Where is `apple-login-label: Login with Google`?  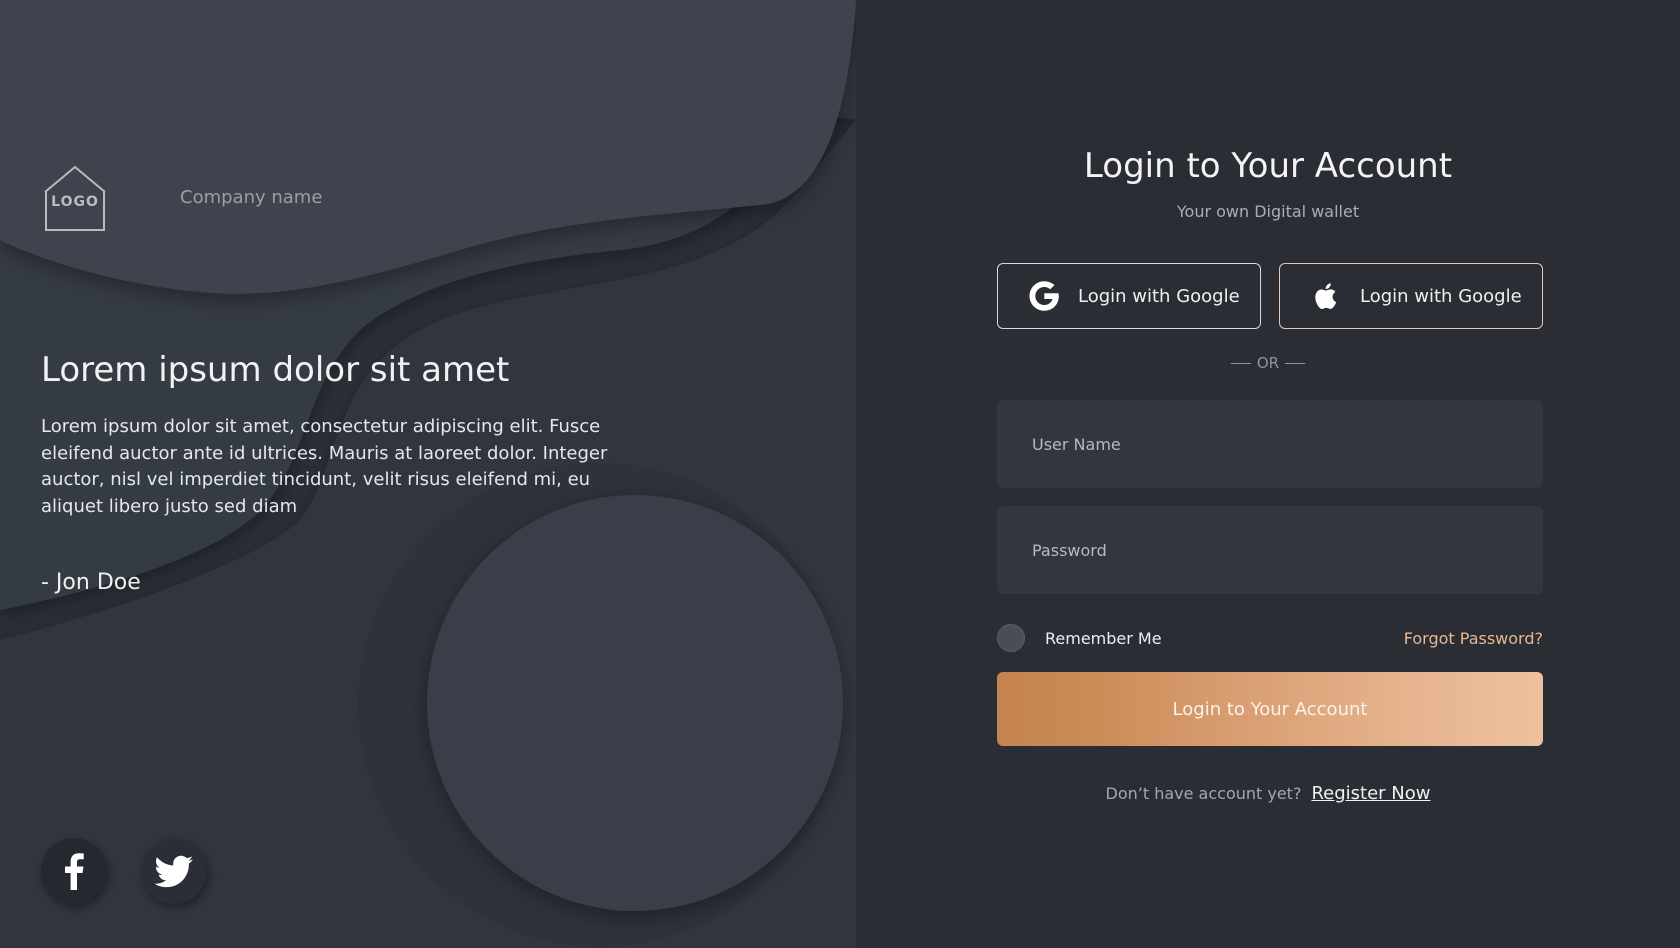
apple-login-label: Login with Google is located at coordinates (1441, 296).